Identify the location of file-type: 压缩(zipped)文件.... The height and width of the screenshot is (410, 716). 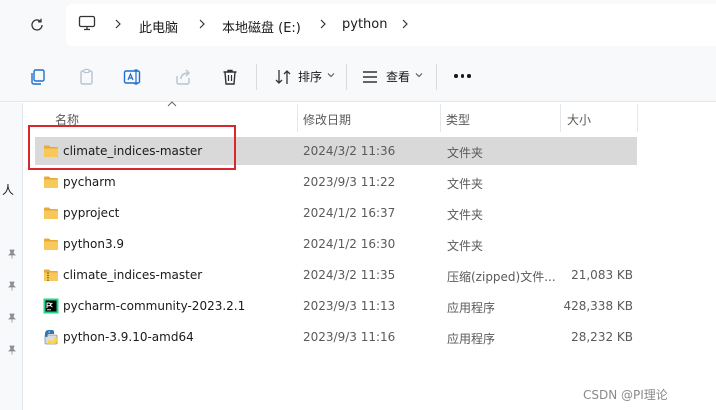
(501, 277).